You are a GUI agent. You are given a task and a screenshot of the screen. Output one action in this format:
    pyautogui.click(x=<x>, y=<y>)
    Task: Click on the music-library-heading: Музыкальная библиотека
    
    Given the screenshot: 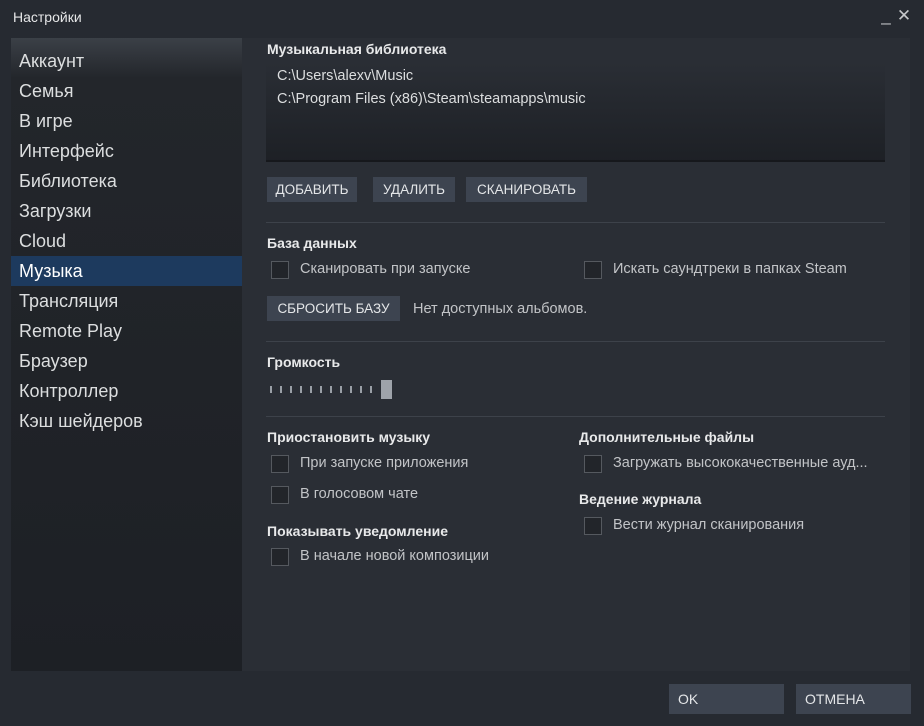 What is the action you would take?
    pyautogui.click(x=357, y=49)
    